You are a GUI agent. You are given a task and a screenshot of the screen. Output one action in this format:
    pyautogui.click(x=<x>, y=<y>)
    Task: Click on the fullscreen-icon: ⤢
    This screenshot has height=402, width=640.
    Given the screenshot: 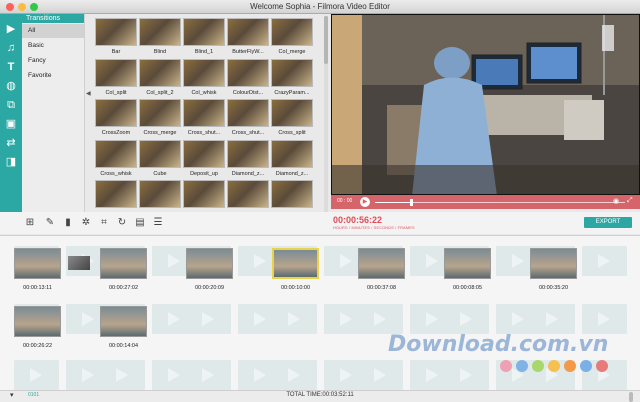 What is the action you would take?
    pyautogui.click(x=630, y=201)
    